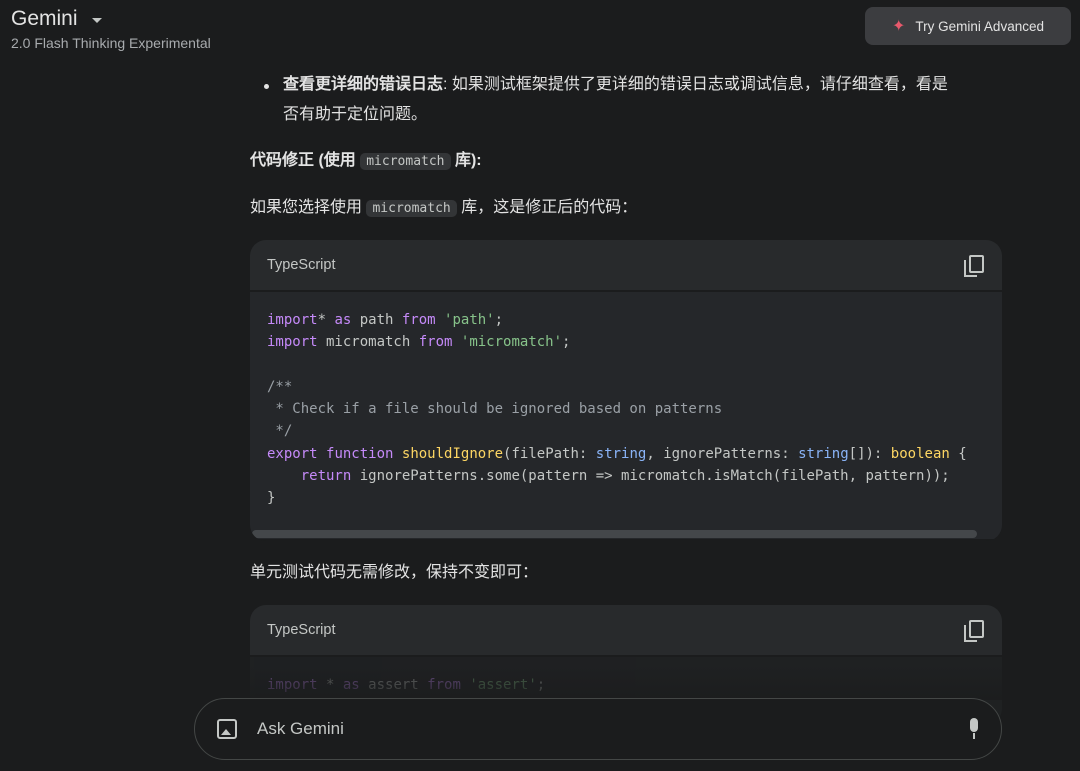 The height and width of the screenshot is (771, 1080). What do you see at coordinates (973, 729) in the screenshot?
I see `microphone-icon` at bounding box center [973, 729].